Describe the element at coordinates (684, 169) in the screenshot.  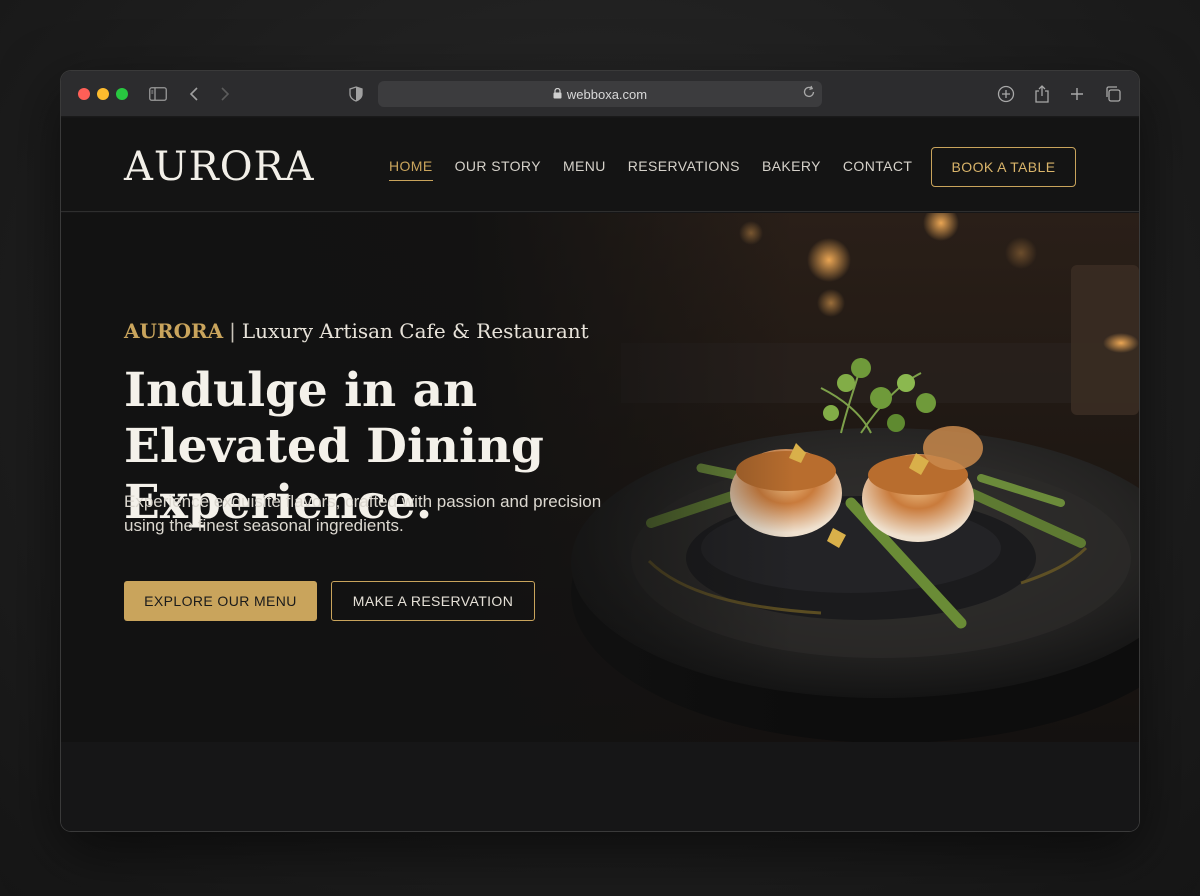
I see `nav-item-reservations: RESERVATIONS` at that location.